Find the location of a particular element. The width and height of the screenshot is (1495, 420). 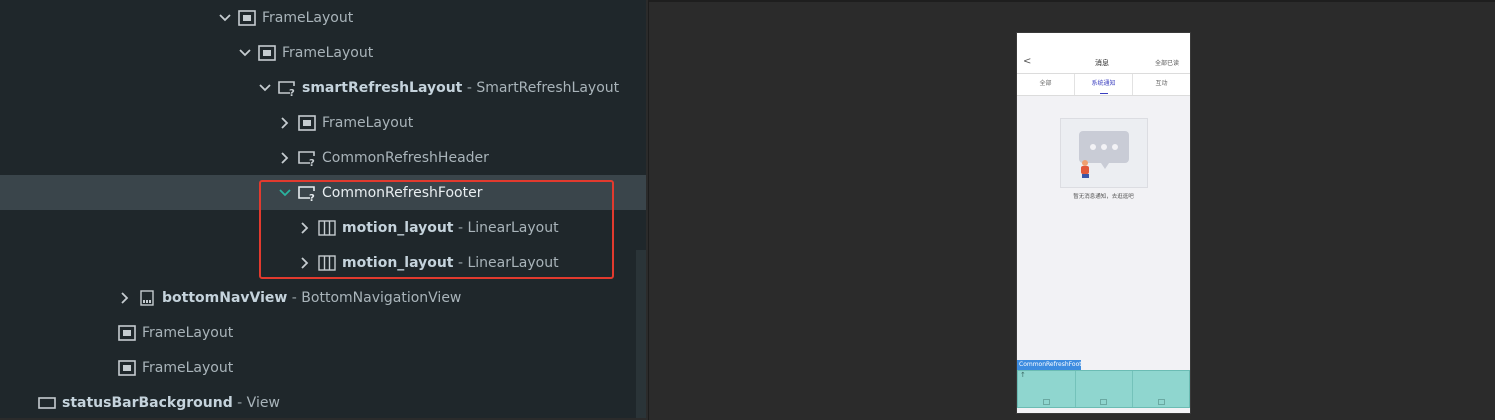

toolbar-title: 消息 is located at coordinates (1102, 63).